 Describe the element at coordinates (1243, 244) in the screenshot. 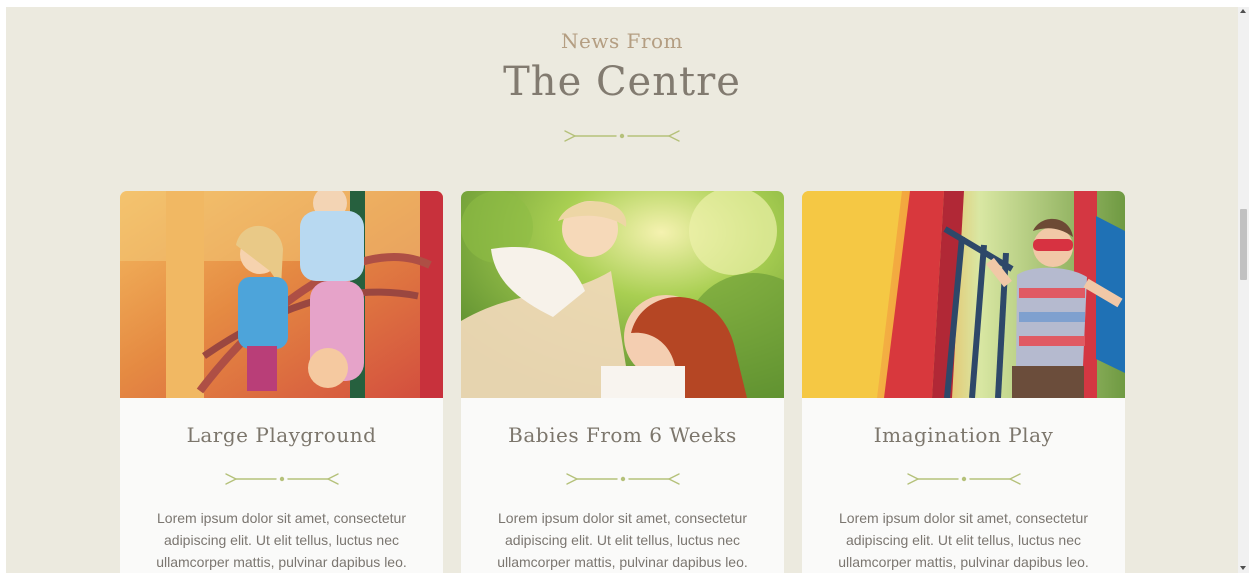

I see `scrollbar-thumb` at that location.